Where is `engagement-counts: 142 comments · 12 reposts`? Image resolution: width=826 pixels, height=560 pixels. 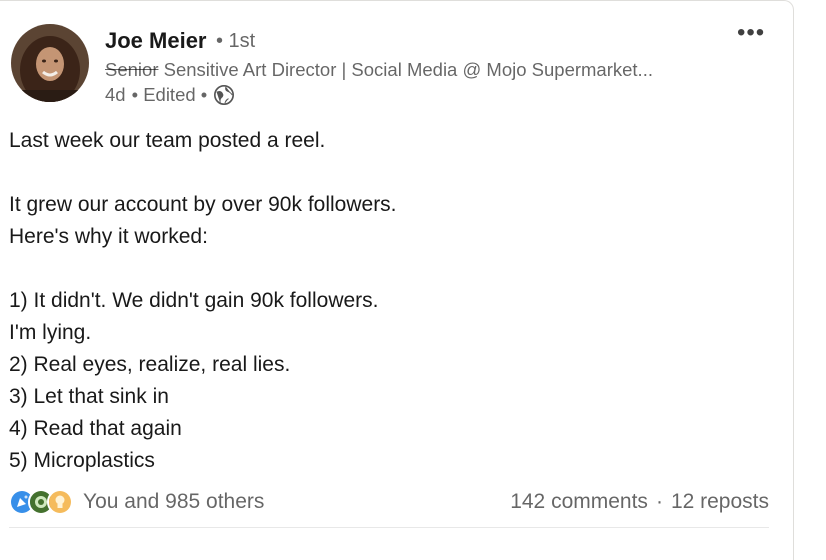
engagement-counts: 142 comments · 12 reposts is located at coordinates (639, 502).